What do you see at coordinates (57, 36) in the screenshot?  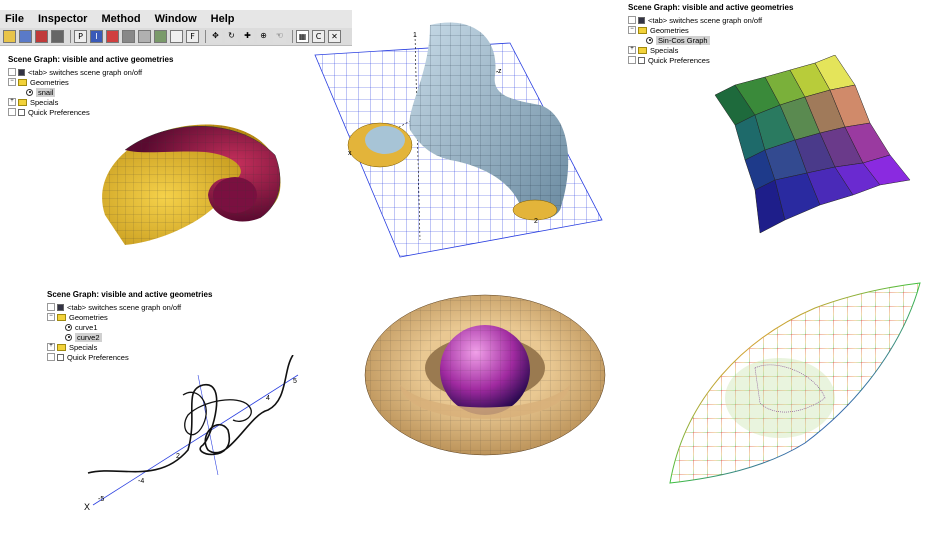 I see `camera-icon` at bounding box center [57, 36].